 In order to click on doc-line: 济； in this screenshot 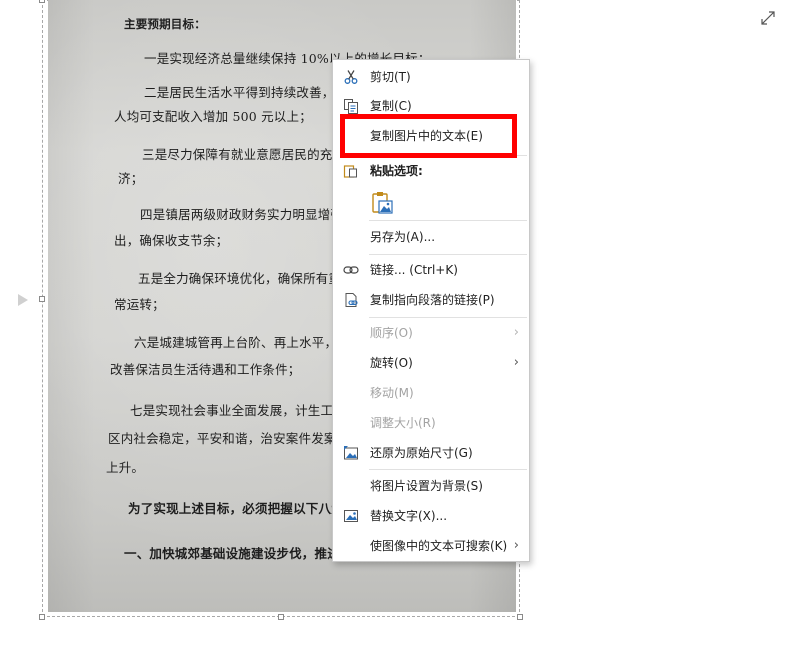, I will do `click(131, 178)`.